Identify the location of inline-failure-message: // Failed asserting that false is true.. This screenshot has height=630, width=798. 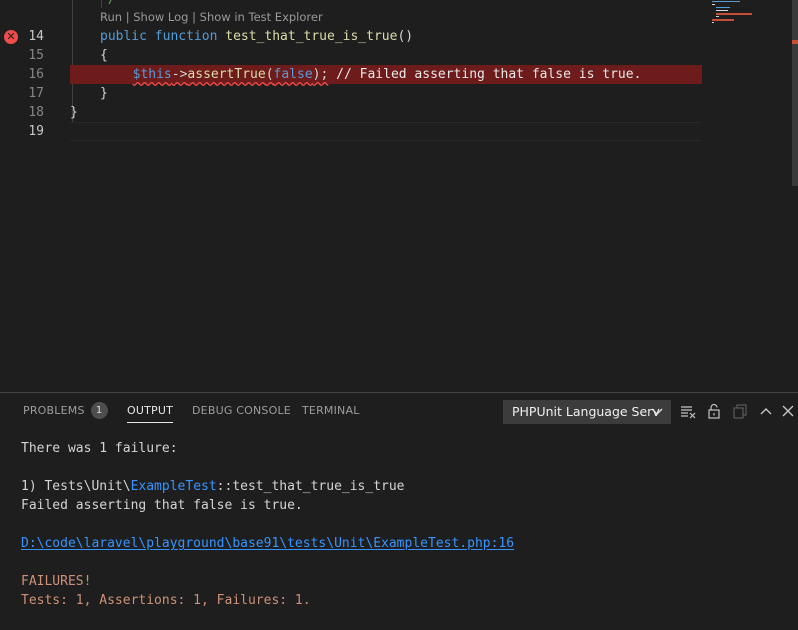
(485, 74).